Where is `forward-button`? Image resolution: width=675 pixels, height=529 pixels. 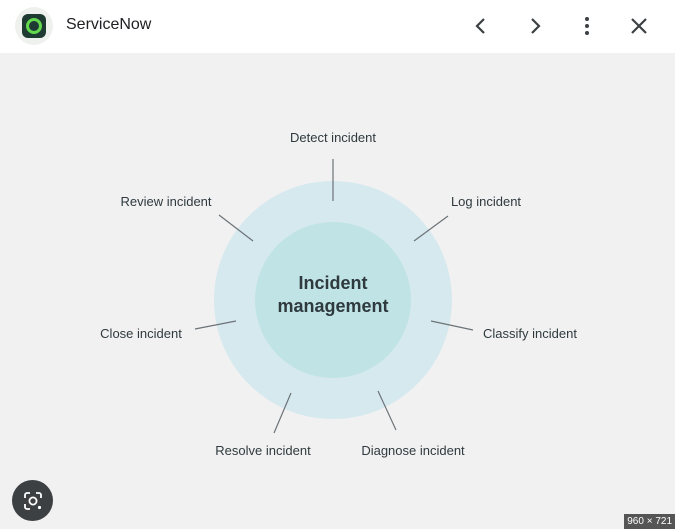 forward-button is located at coordinates (535, 26).